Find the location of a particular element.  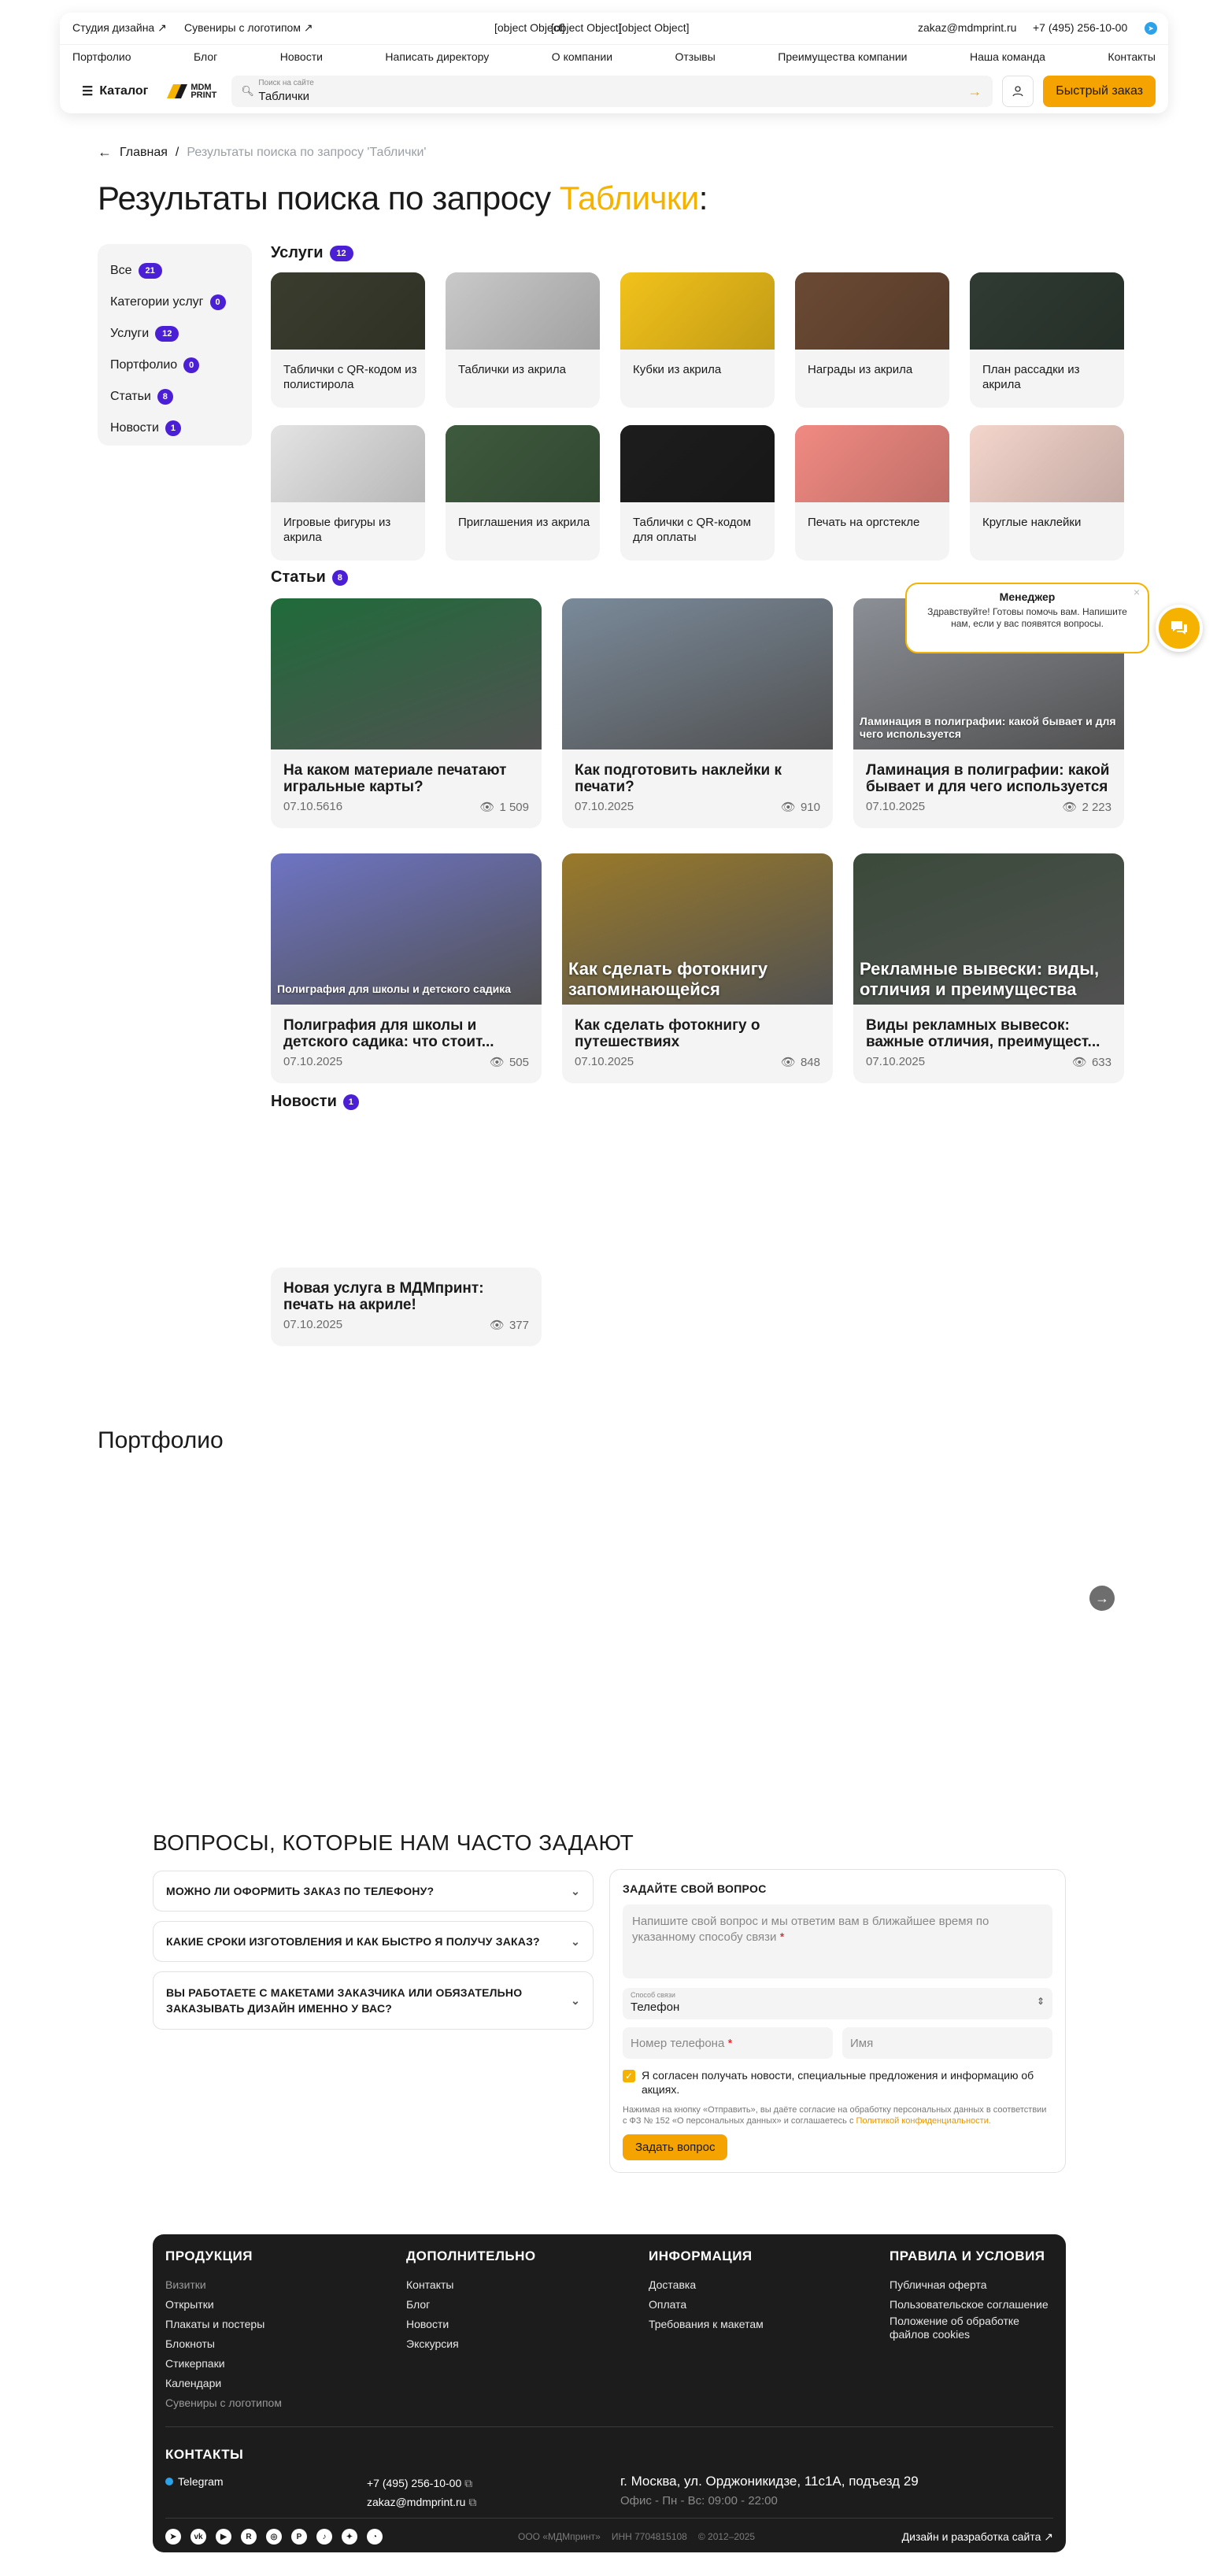

pinterest-icon: P is located at coordinates (299, 2537).